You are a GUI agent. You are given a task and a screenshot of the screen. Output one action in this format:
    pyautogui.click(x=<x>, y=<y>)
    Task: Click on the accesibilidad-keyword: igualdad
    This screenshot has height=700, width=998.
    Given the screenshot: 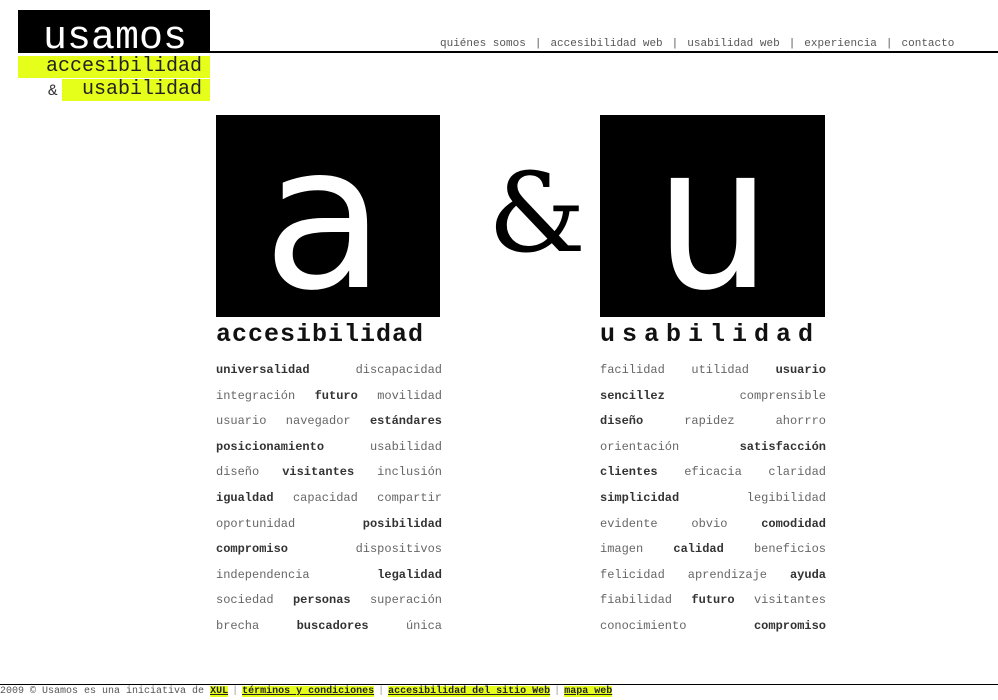 What is the action you would take?
    pyautogui.click(x=245, y=497)
    